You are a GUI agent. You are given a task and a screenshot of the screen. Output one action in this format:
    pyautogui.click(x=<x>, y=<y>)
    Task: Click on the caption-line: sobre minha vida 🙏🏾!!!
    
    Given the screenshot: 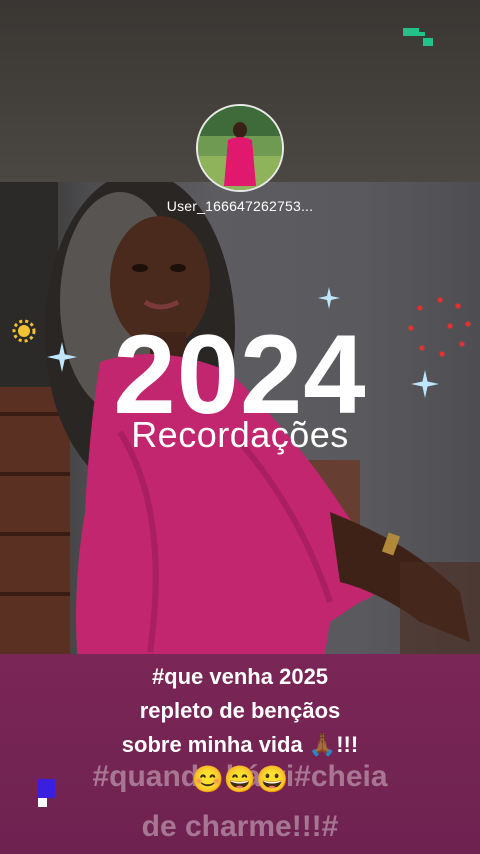 What is the action you would take?
    pyautogui.click(x=240, y=744)
    